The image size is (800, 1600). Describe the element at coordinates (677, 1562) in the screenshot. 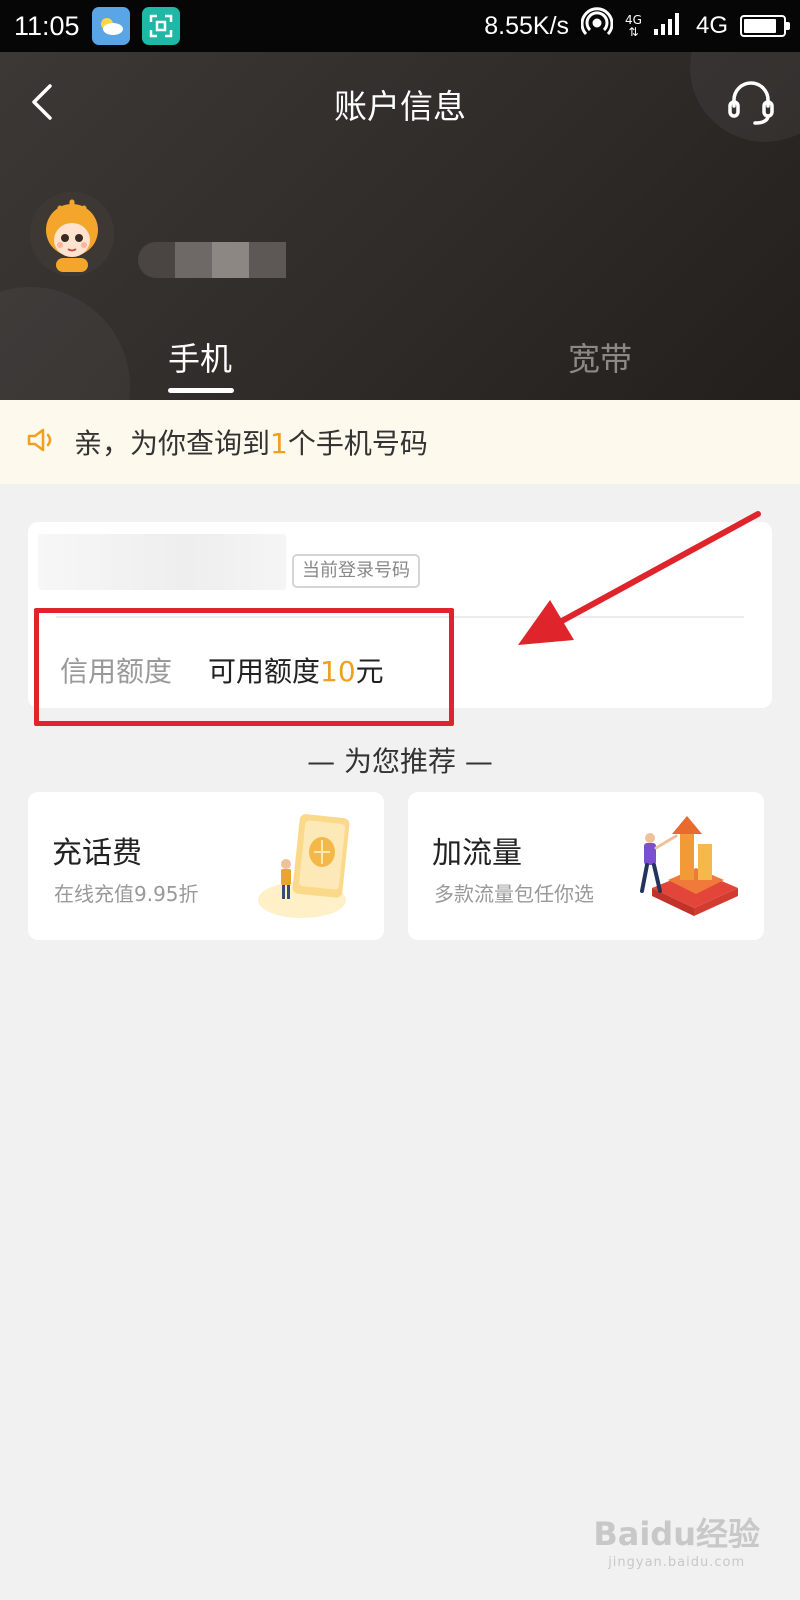

I see `watermark-sub: jingyan.baidu.com` at that location.